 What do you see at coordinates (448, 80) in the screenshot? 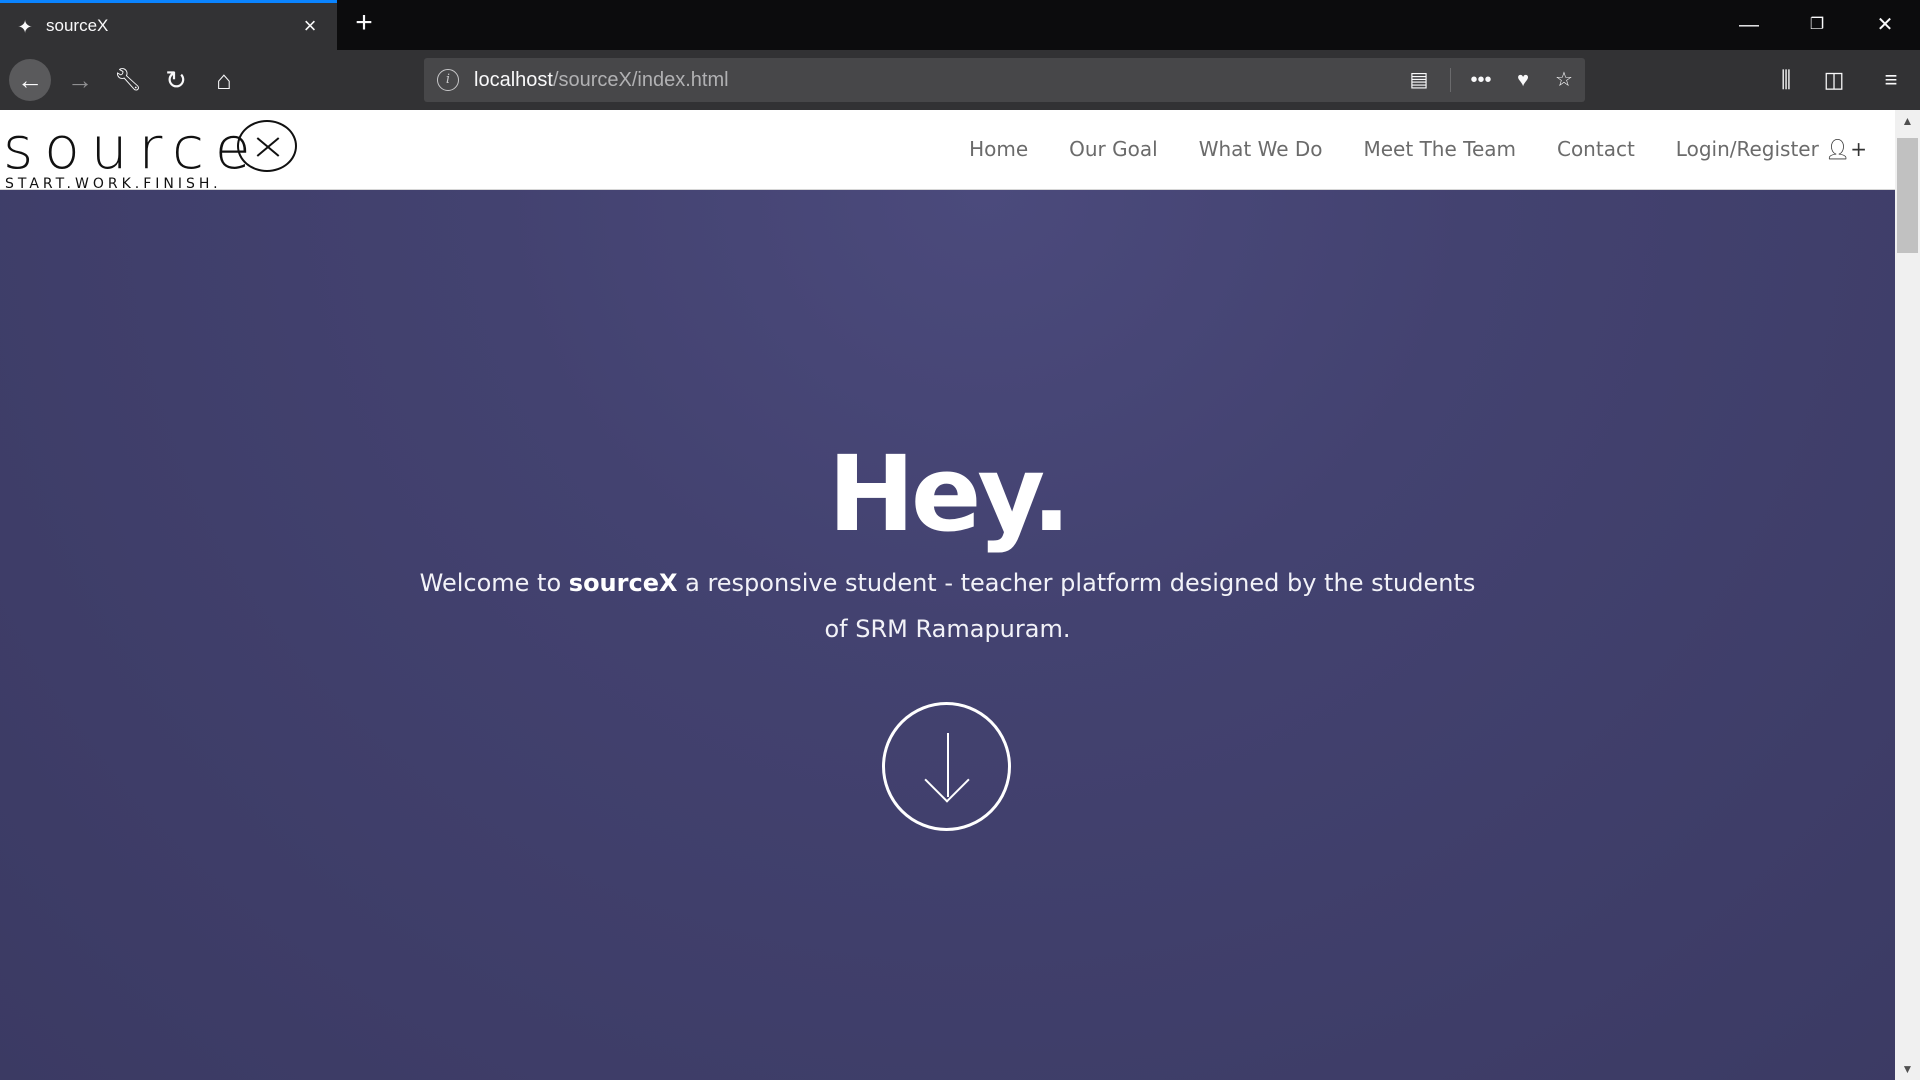
I see `info-icon: i` at bounding box center [448, 80].